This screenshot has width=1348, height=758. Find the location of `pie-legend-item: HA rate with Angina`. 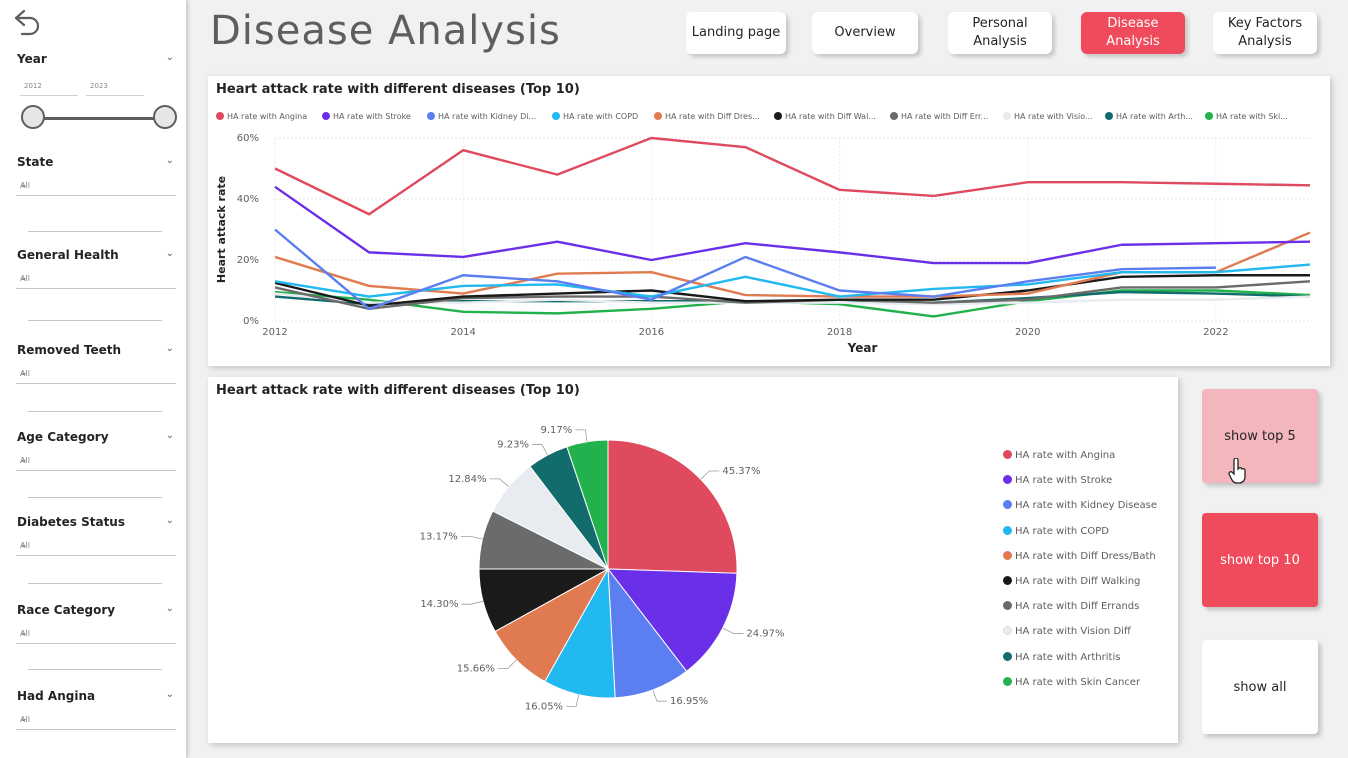

pie-legend-item: HA rate with Angina is located at coordinates (1059, 455).